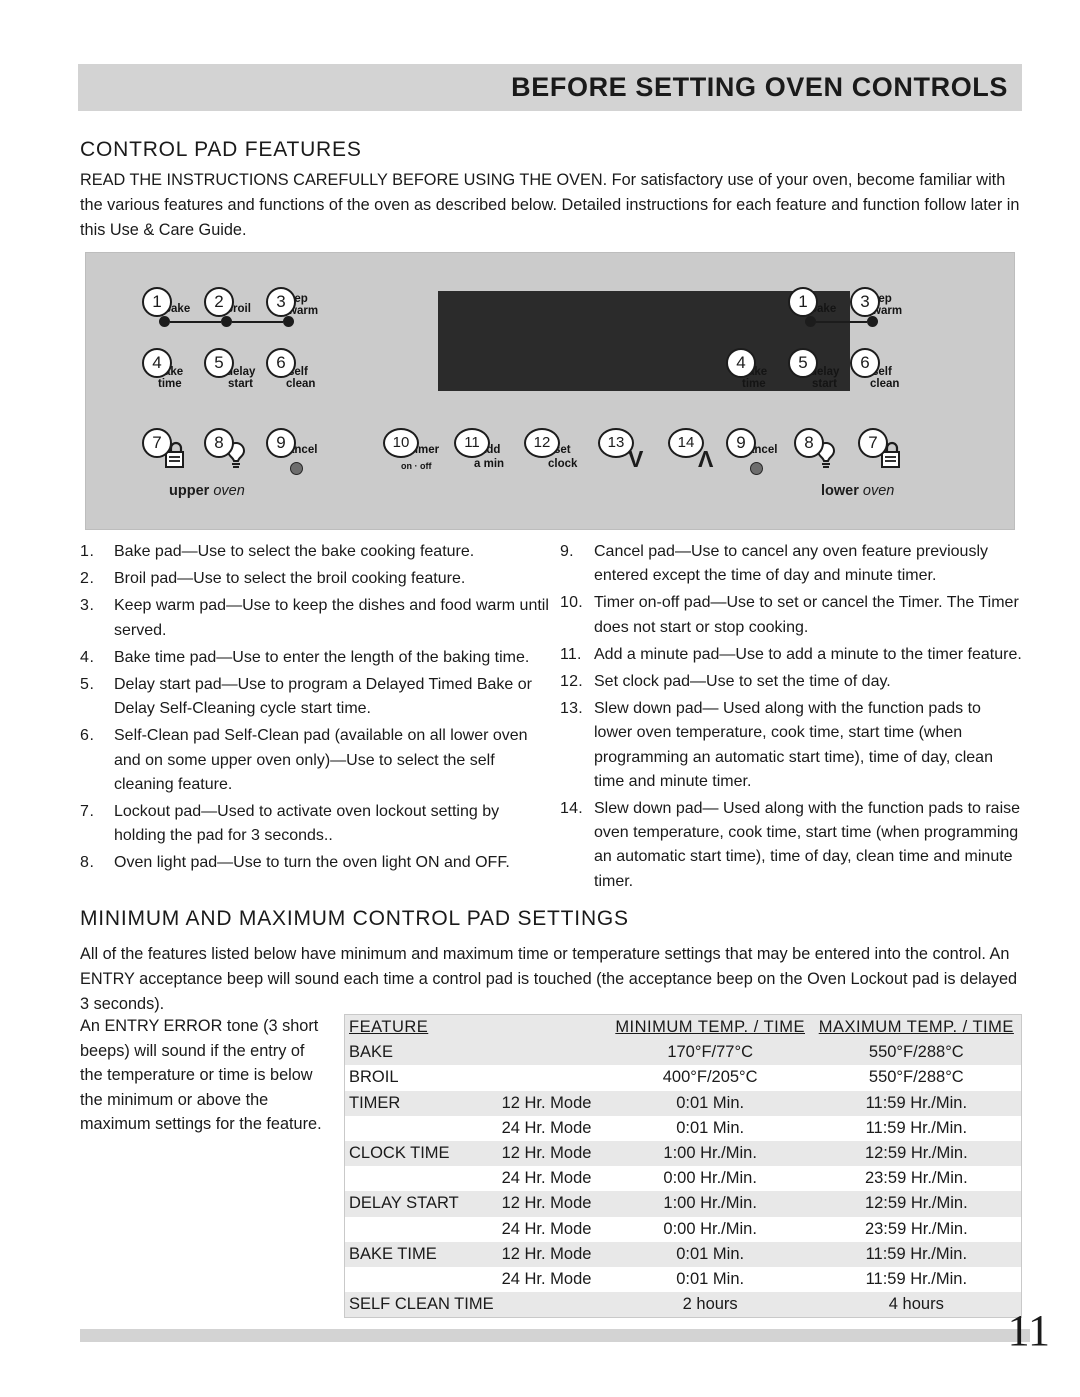 The image size is (1080, 1397). I want to click on page-header-band: BEFORE SETTING OVEN CONTROLS, so click(550, 87).